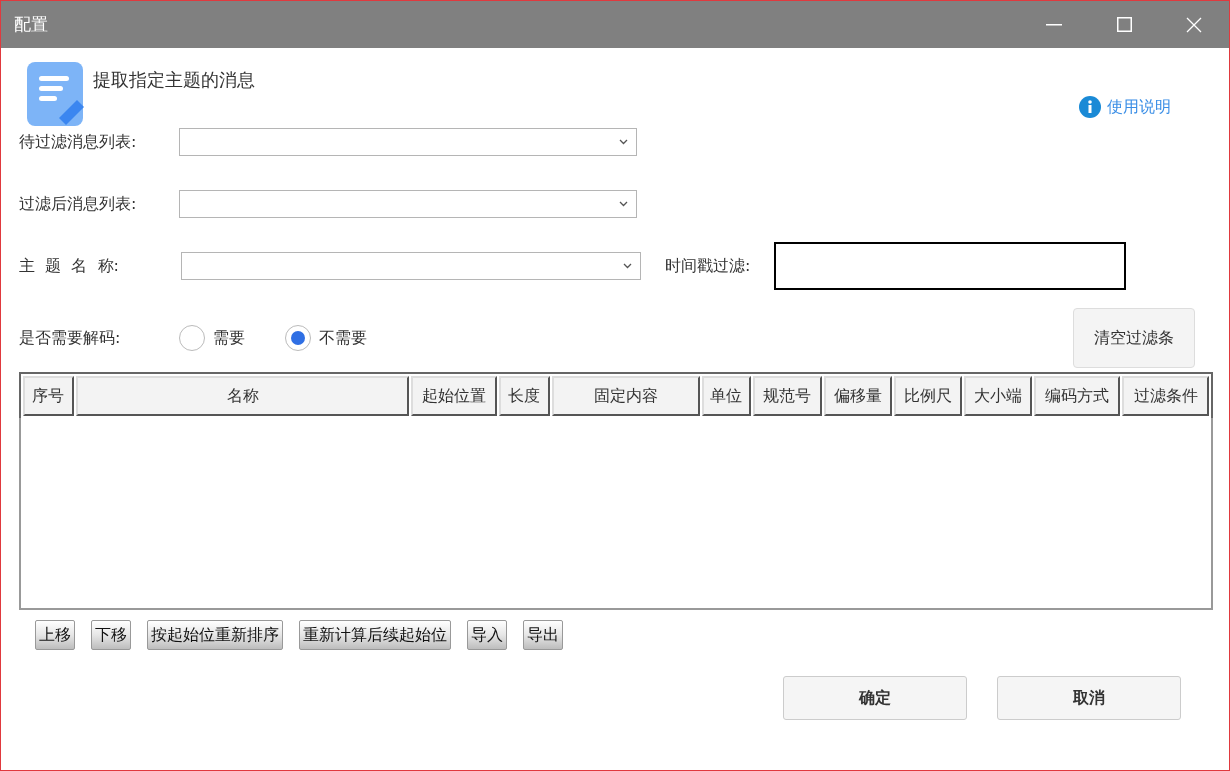  What do you see at coordinates (1077, 396) in the screenshot?
I see `column-header: 编码方式` at bounding box center [1077, 396].